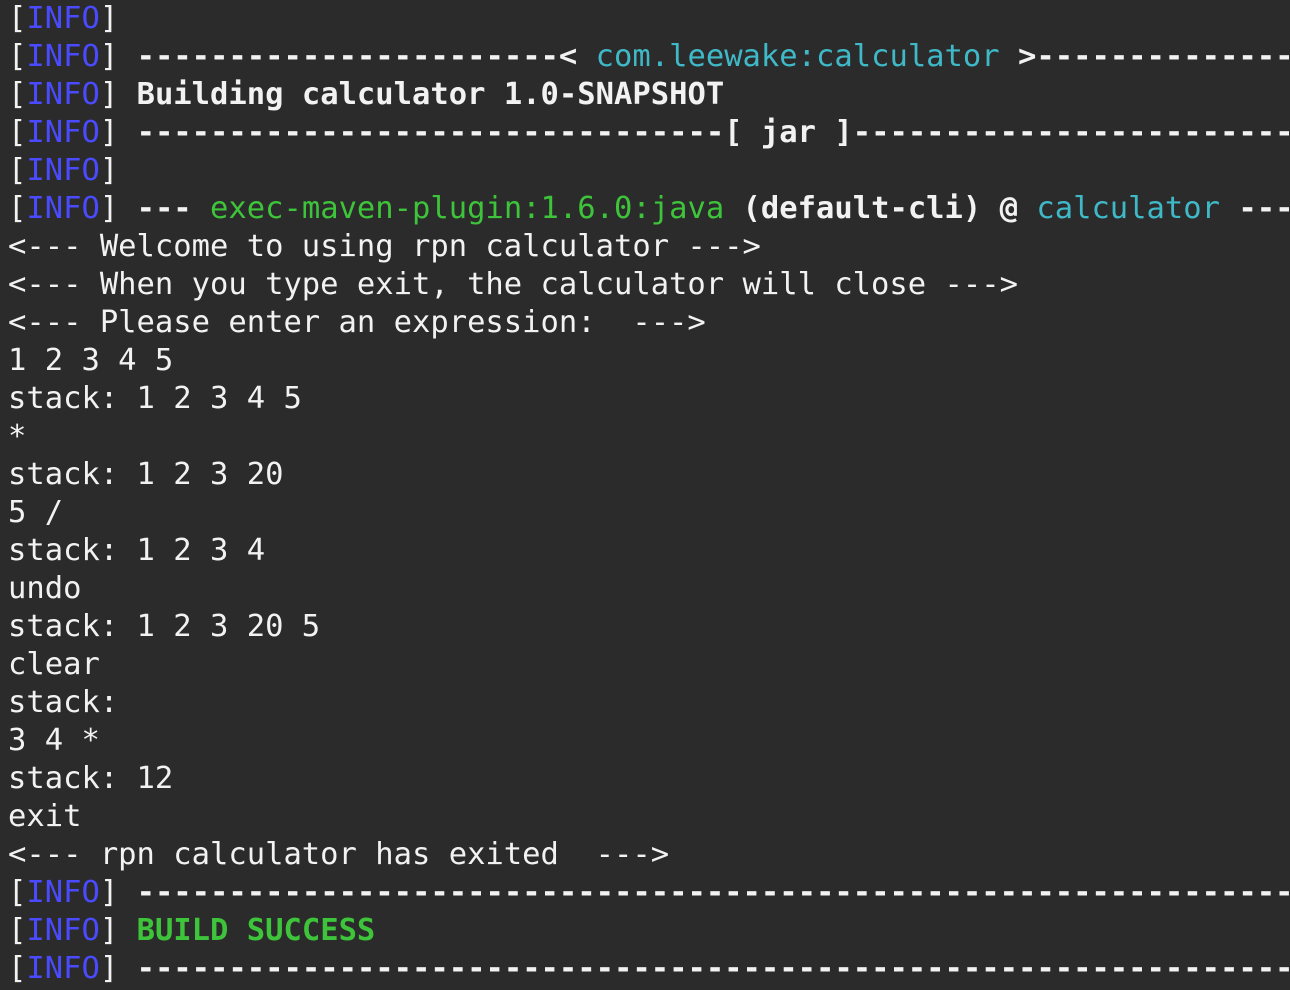 This screenshot has height=990, width=1290. I want to click on session-line: stack:, so click(63, 702).